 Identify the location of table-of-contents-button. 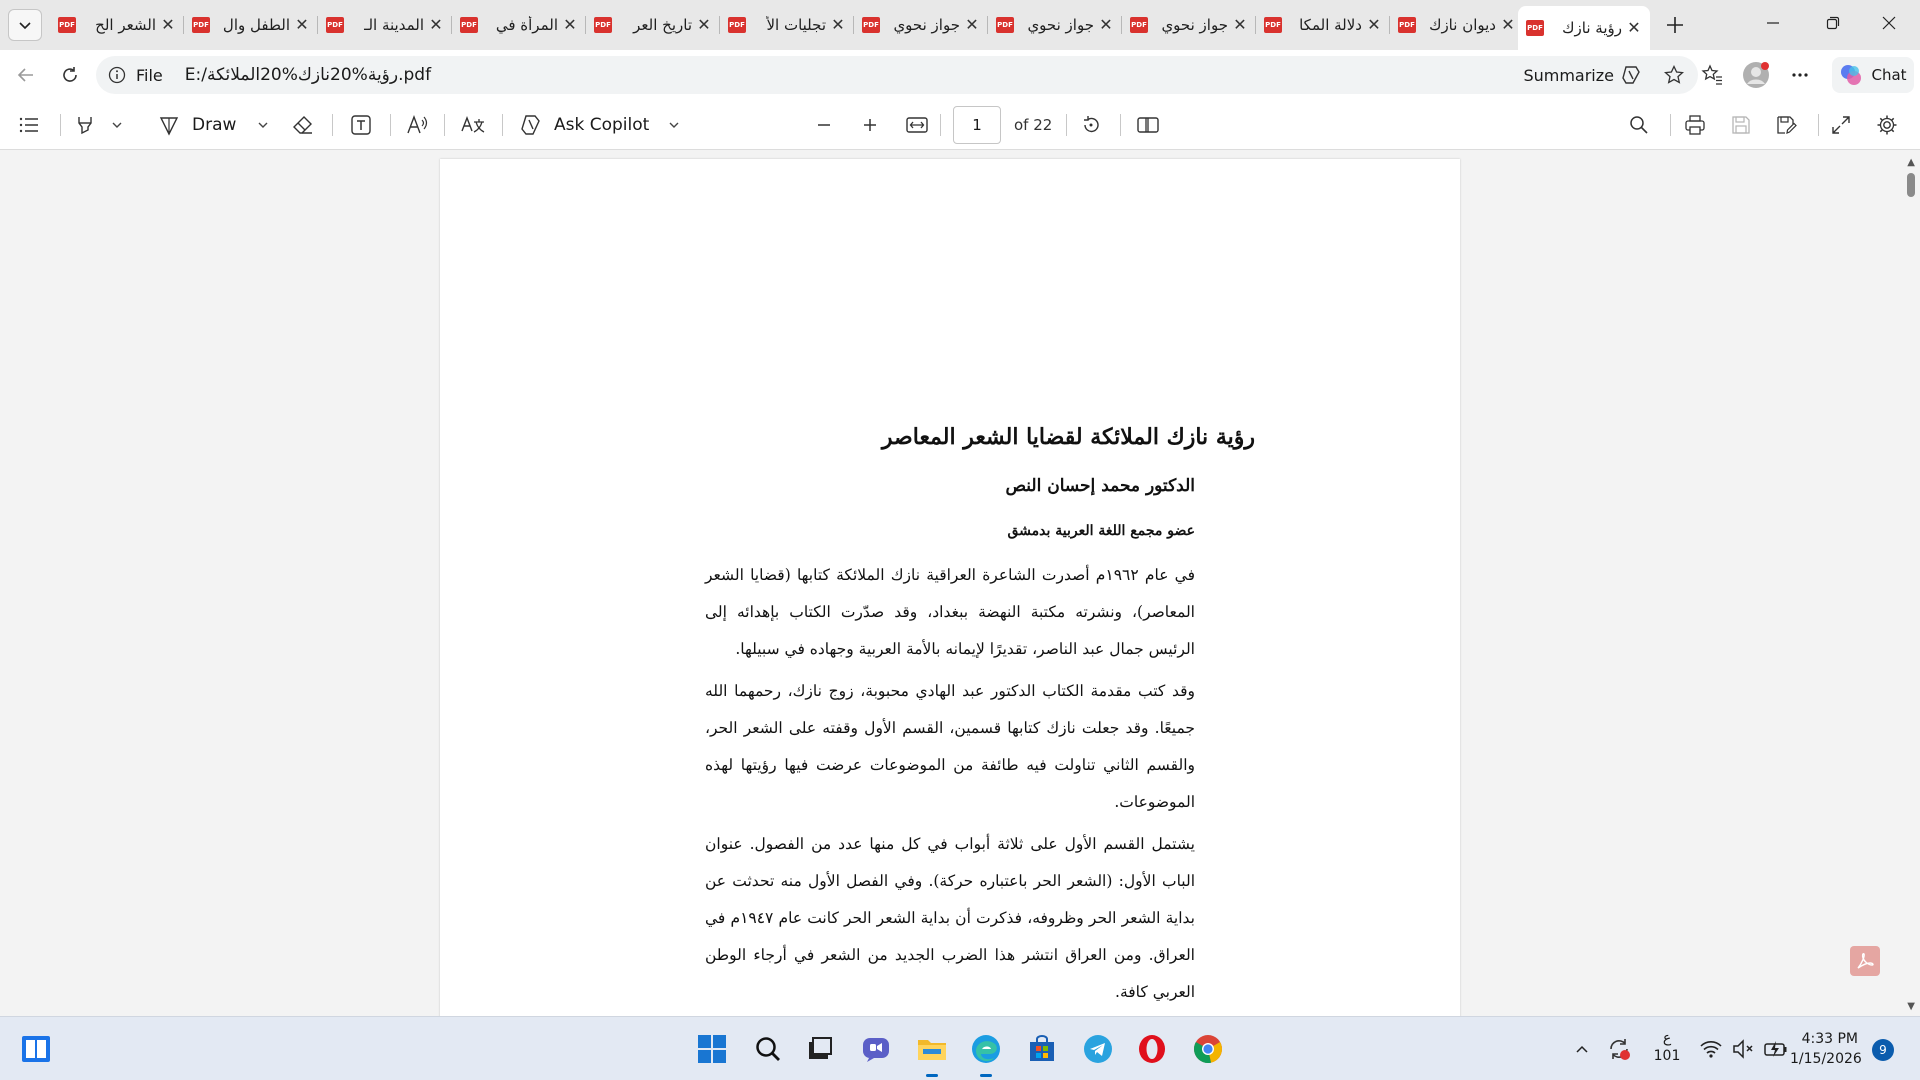
(29, 125).